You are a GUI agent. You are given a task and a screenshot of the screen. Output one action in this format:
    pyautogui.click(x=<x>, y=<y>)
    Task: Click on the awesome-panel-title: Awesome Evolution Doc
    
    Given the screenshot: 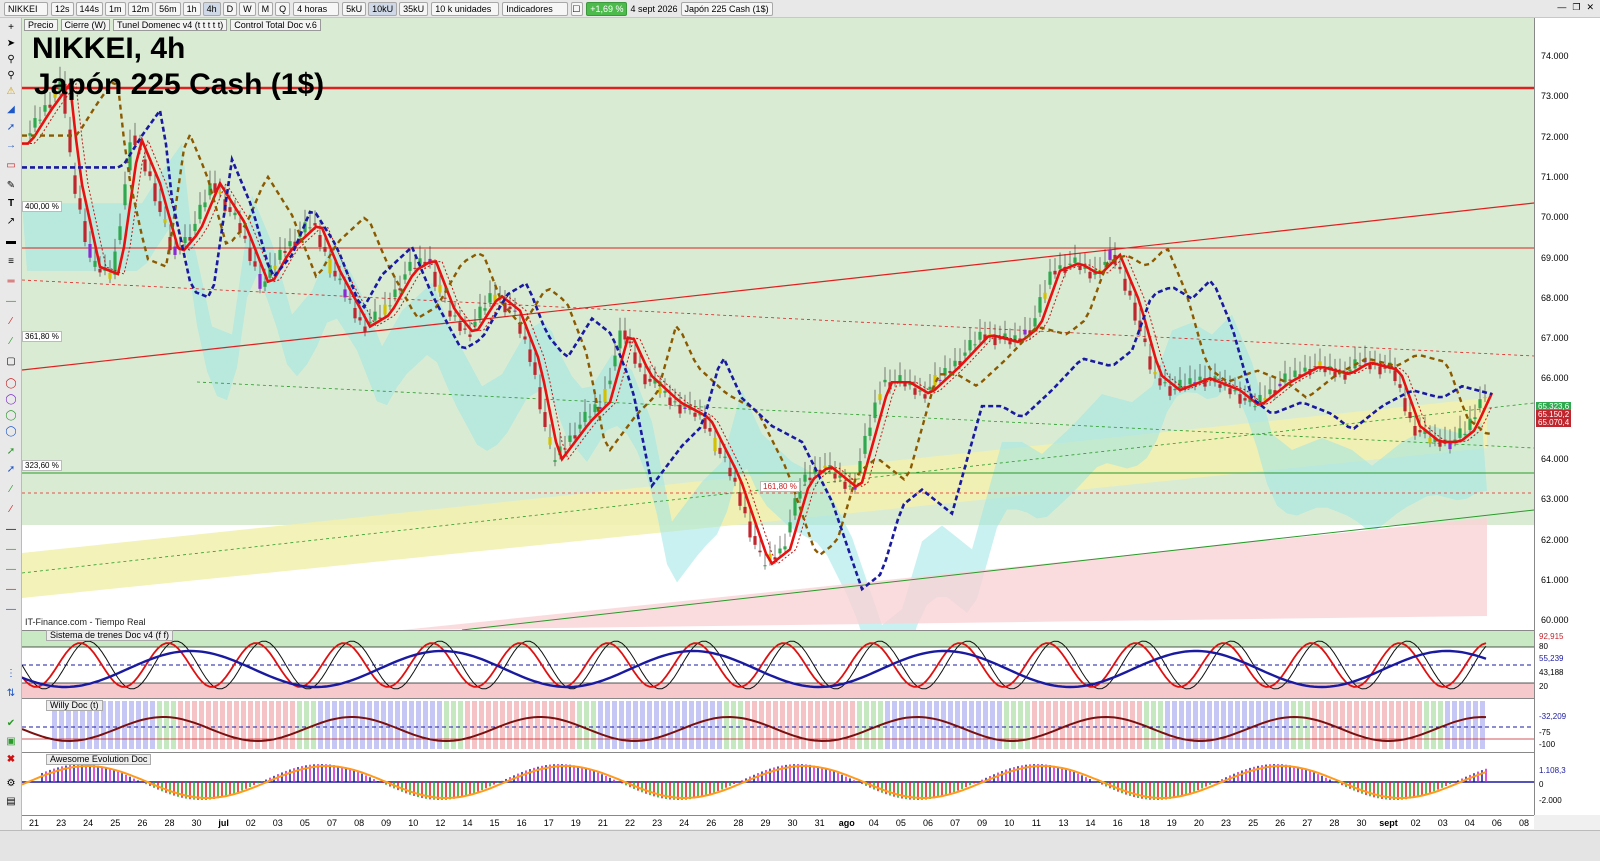 What is the action you would take?
    pyautogui.click(x=99, y=759)
    